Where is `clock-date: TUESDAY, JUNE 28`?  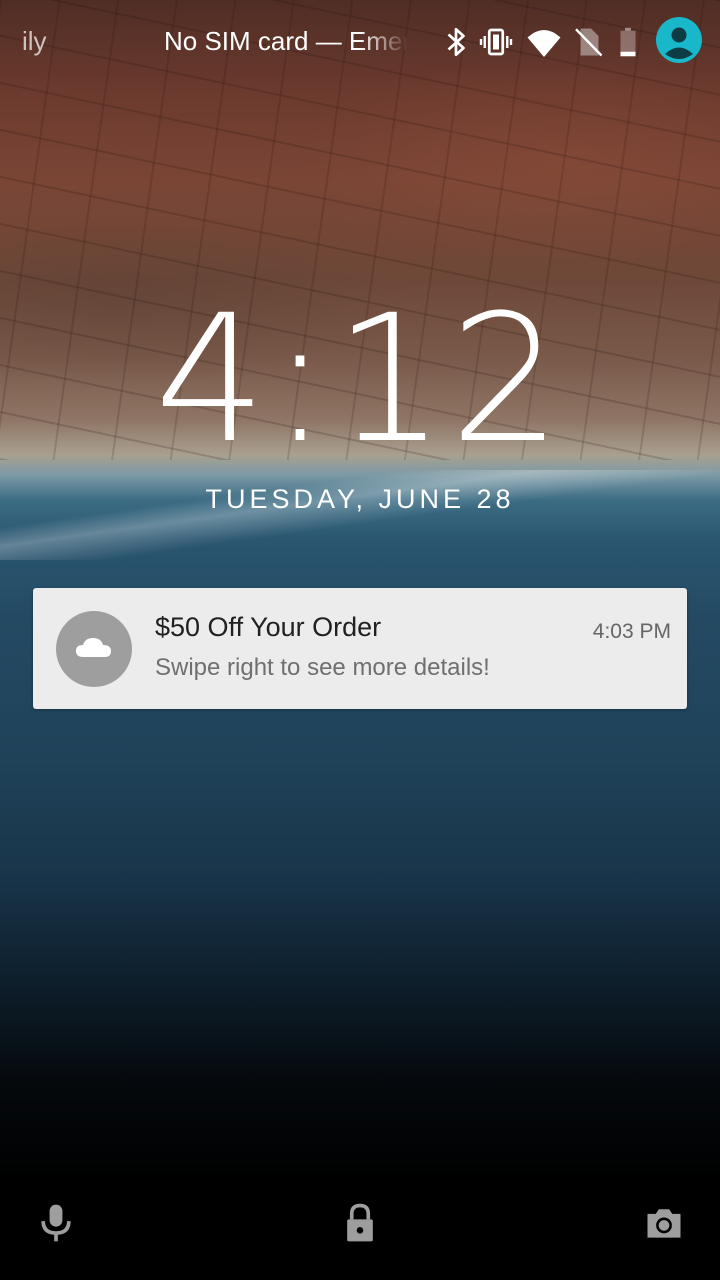 clock-date: TUESDAY, JUNE 28 is located at coordinates (360, 499).